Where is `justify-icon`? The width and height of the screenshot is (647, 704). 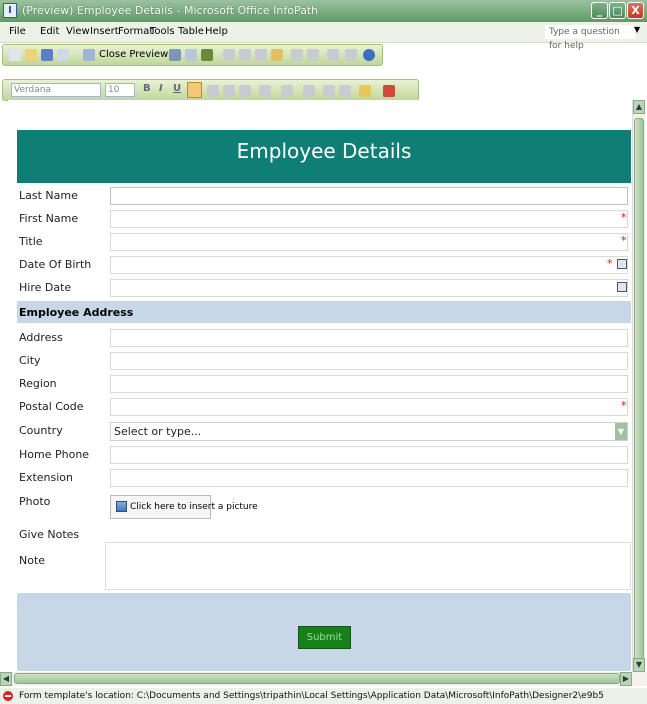
justify-icon is located at coordinates (245, 91).